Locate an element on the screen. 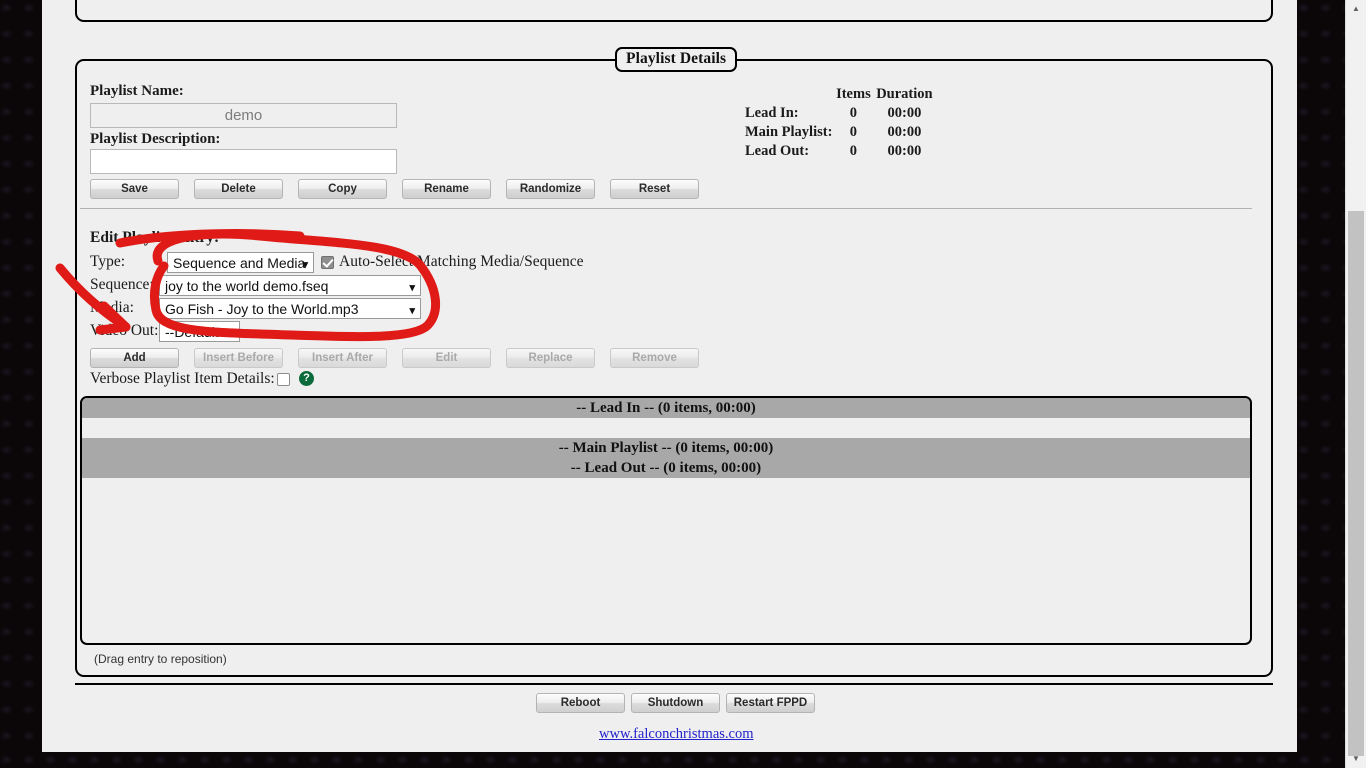 The height and width of the screenshot is (768, 1366). type-select: Sequence and Media ▾ is located at coordinates (240, 262).